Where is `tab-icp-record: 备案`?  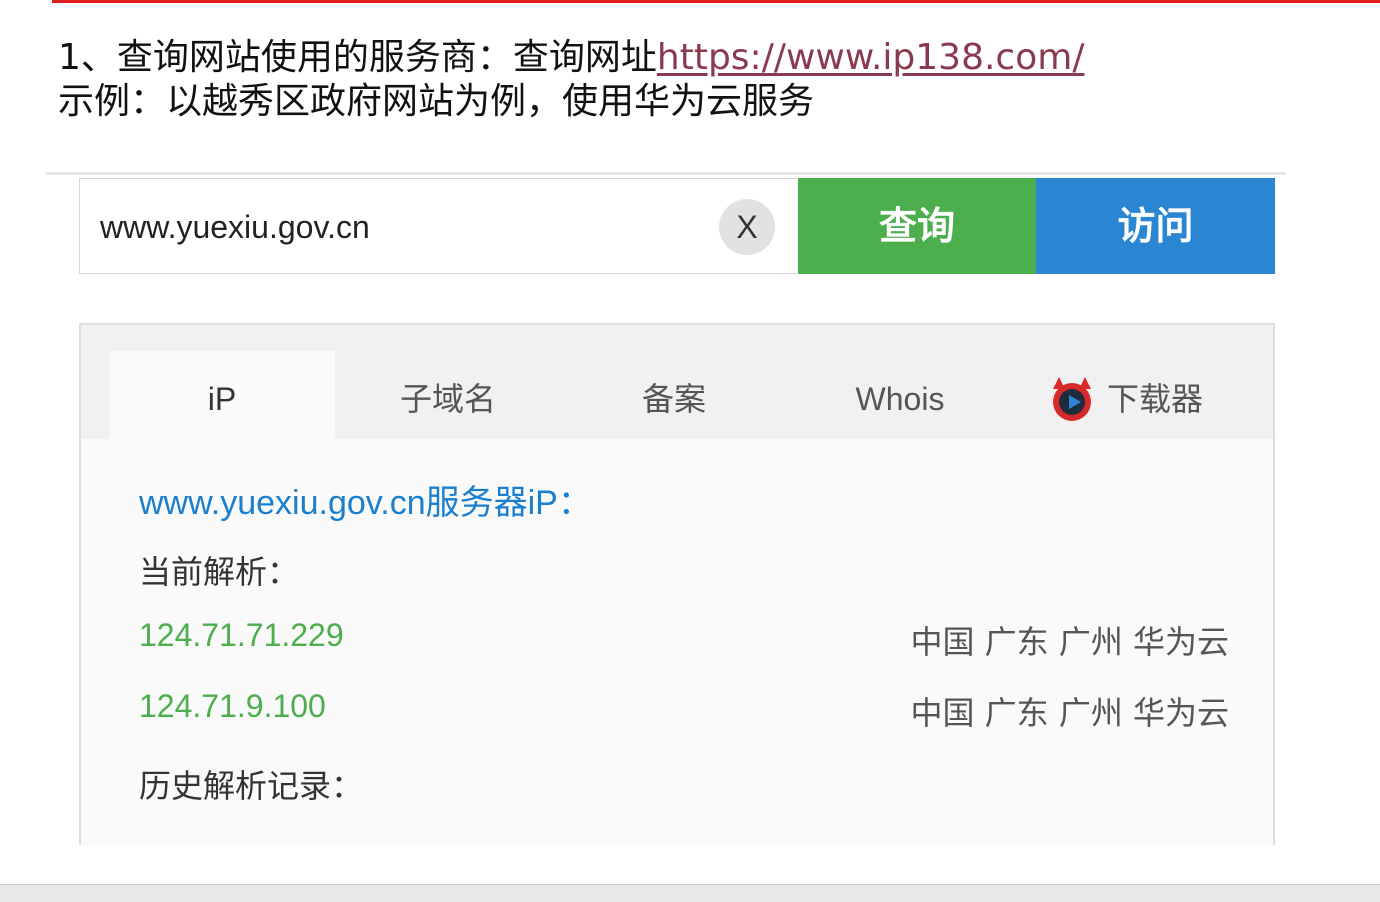
tab-icp-record: 备案 is located at coordinates (674, 395).